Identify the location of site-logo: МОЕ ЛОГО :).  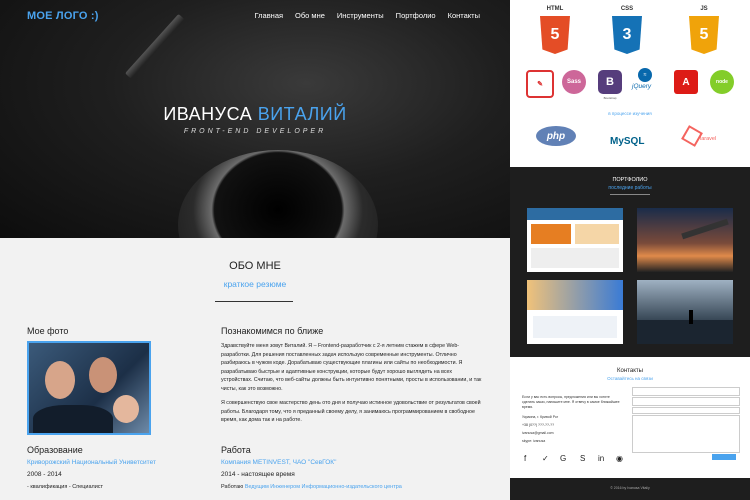
(63, 16).